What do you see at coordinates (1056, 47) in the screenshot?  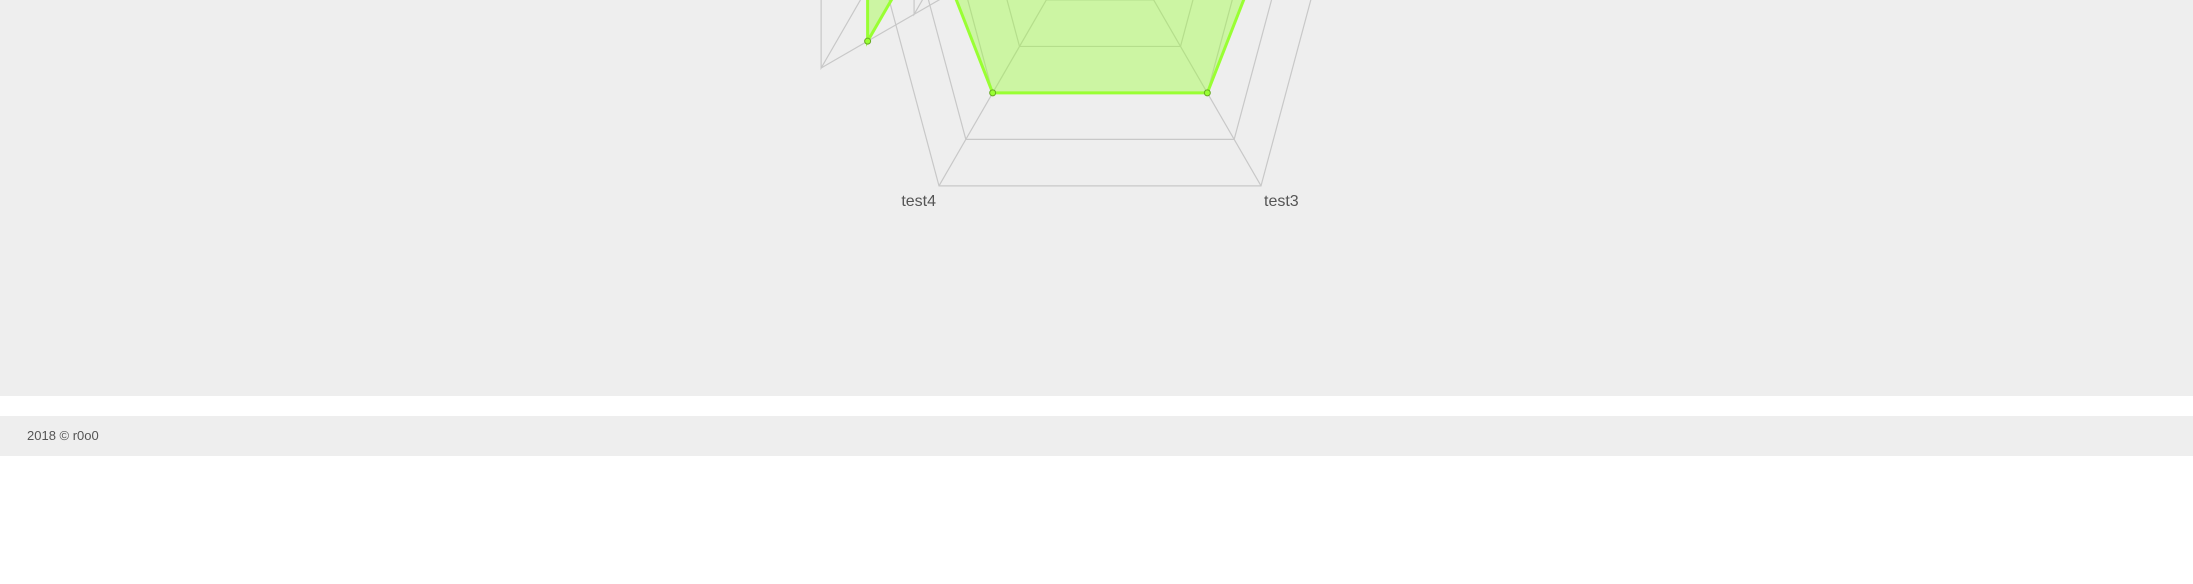 I see `series-area` at bounding box center [1056, 47].